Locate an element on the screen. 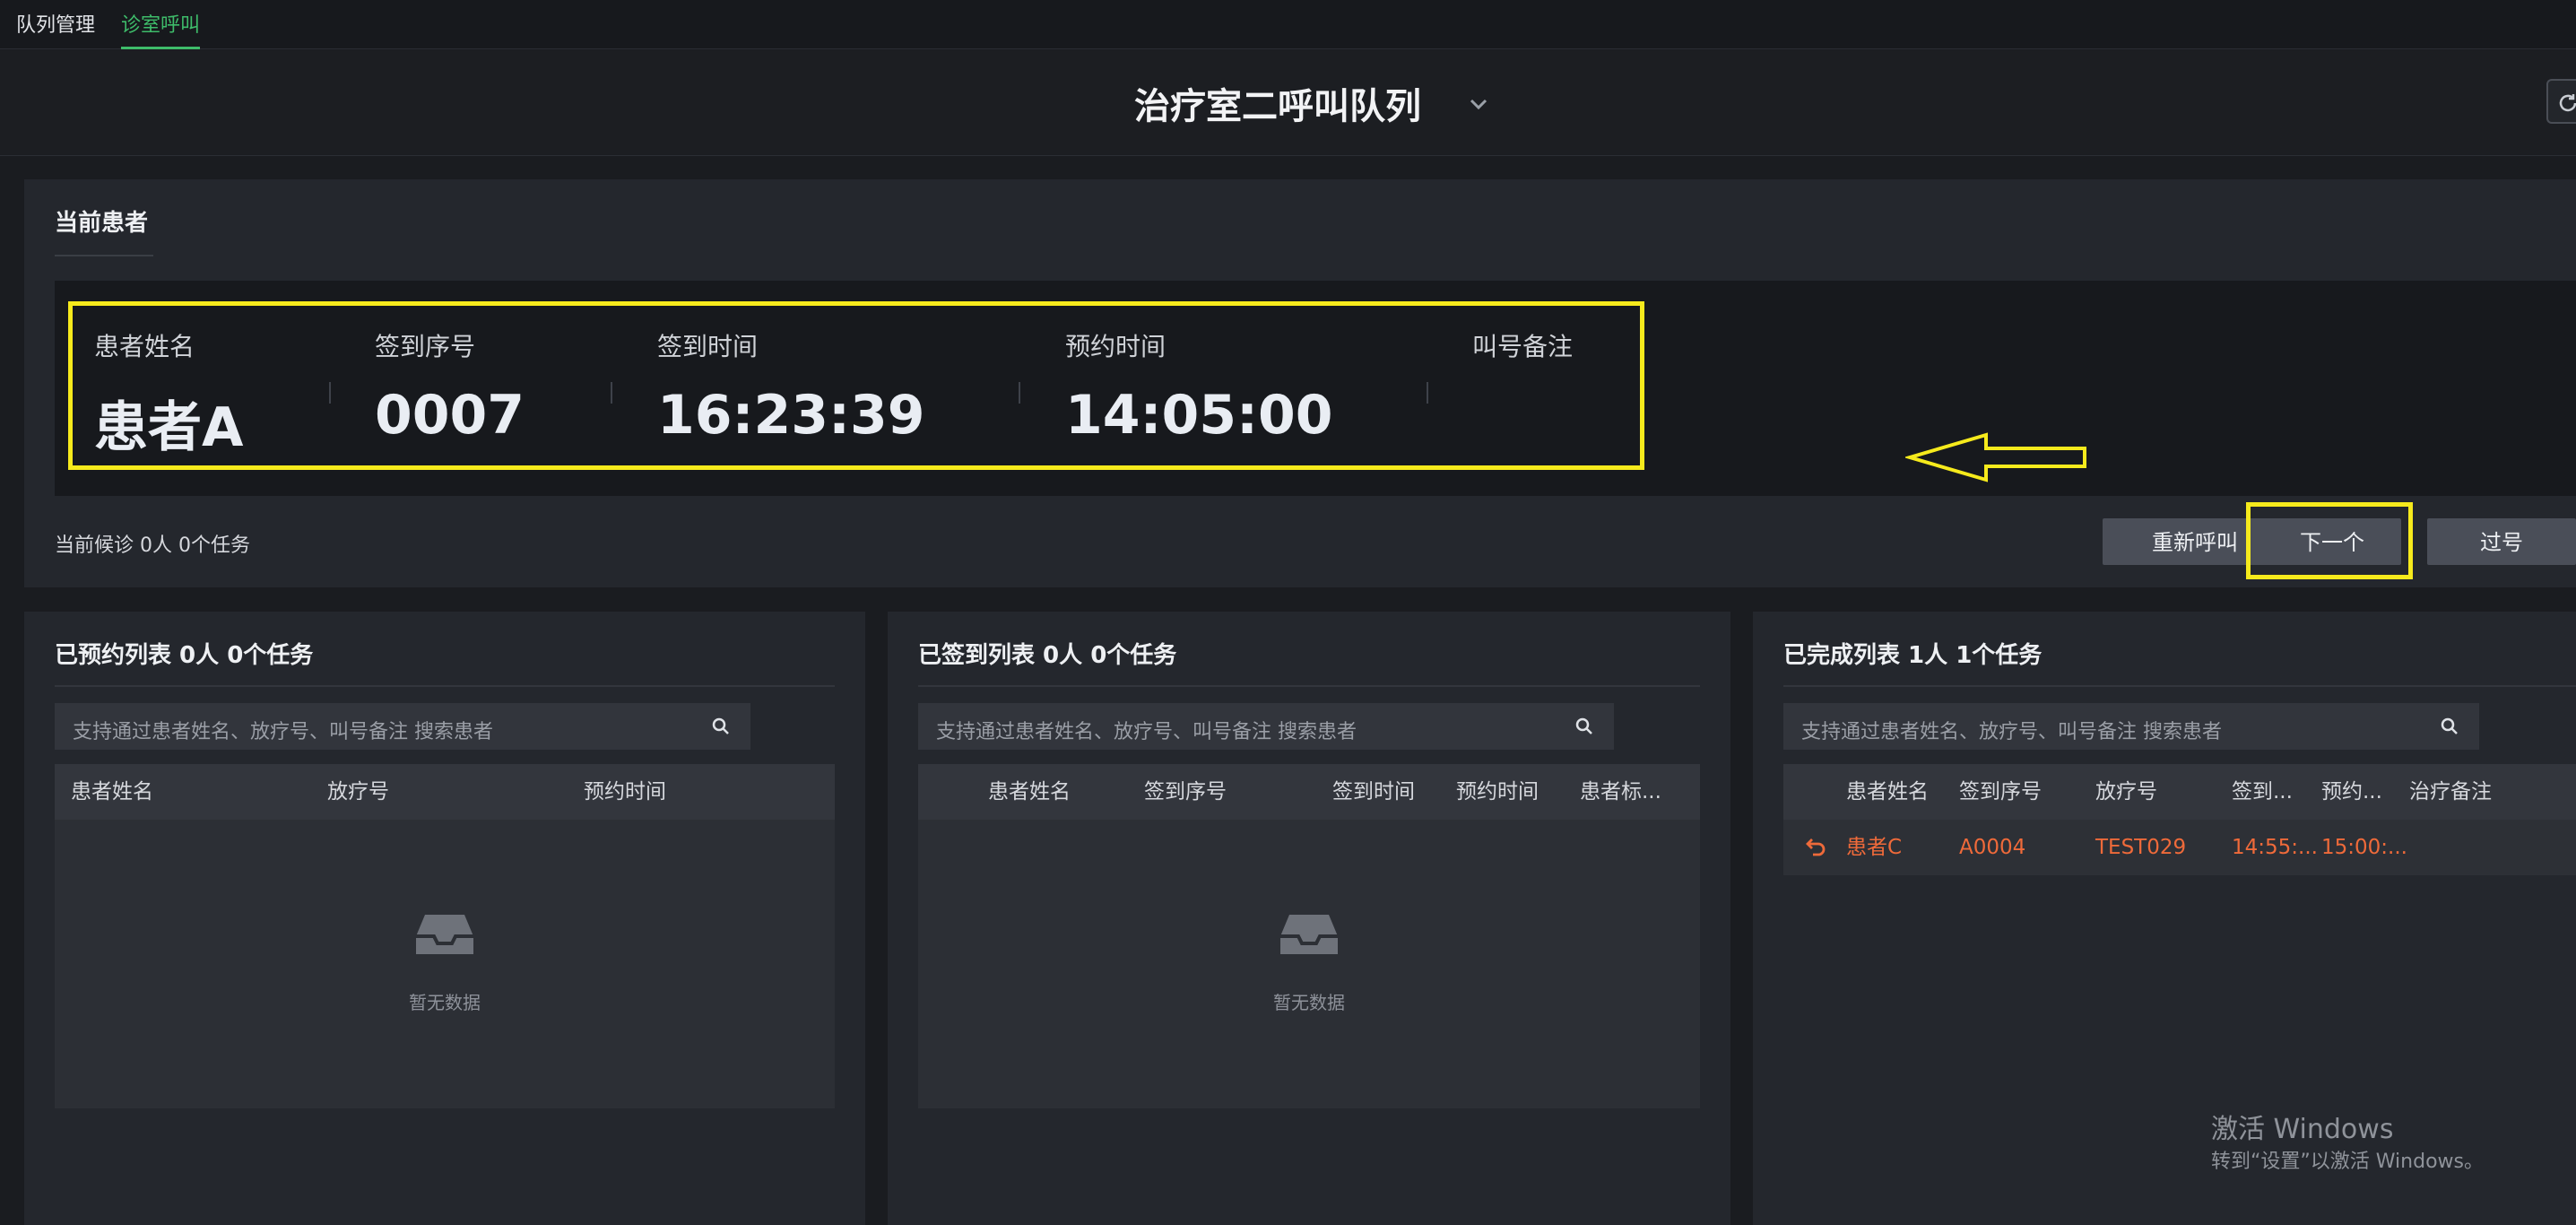 Image resolution: width=2576 pixels, height=1225 pixels. annotation-next-box is located at coordinates (2329, 540).